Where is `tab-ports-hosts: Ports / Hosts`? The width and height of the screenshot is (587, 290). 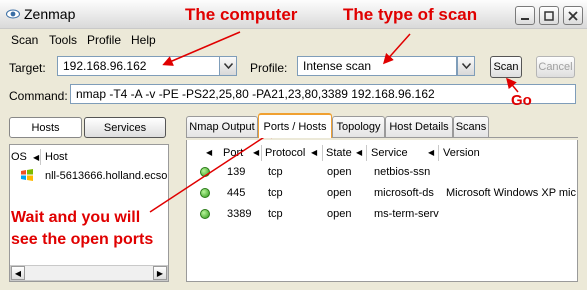
tab-ports-hosts: Ports / Hosts is located at coordinates (295, 125).